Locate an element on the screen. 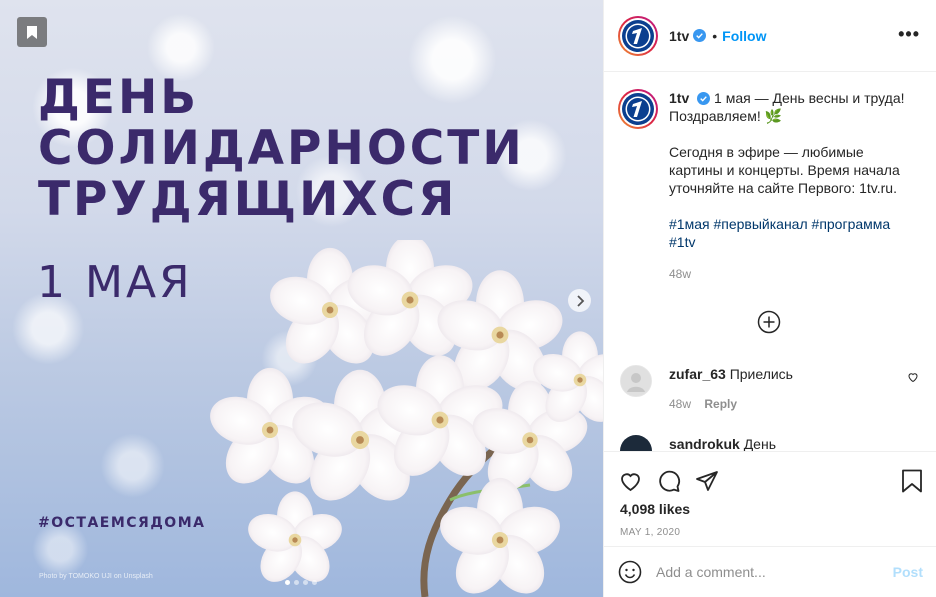  next-slide-button is located at coordinates (579, 300).